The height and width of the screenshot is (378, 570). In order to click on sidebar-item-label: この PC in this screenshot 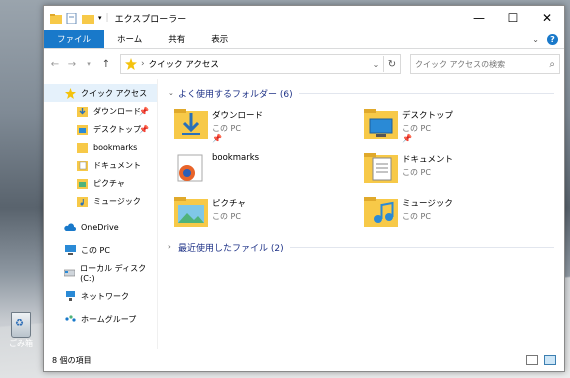, I will do `click(95, 250)`.